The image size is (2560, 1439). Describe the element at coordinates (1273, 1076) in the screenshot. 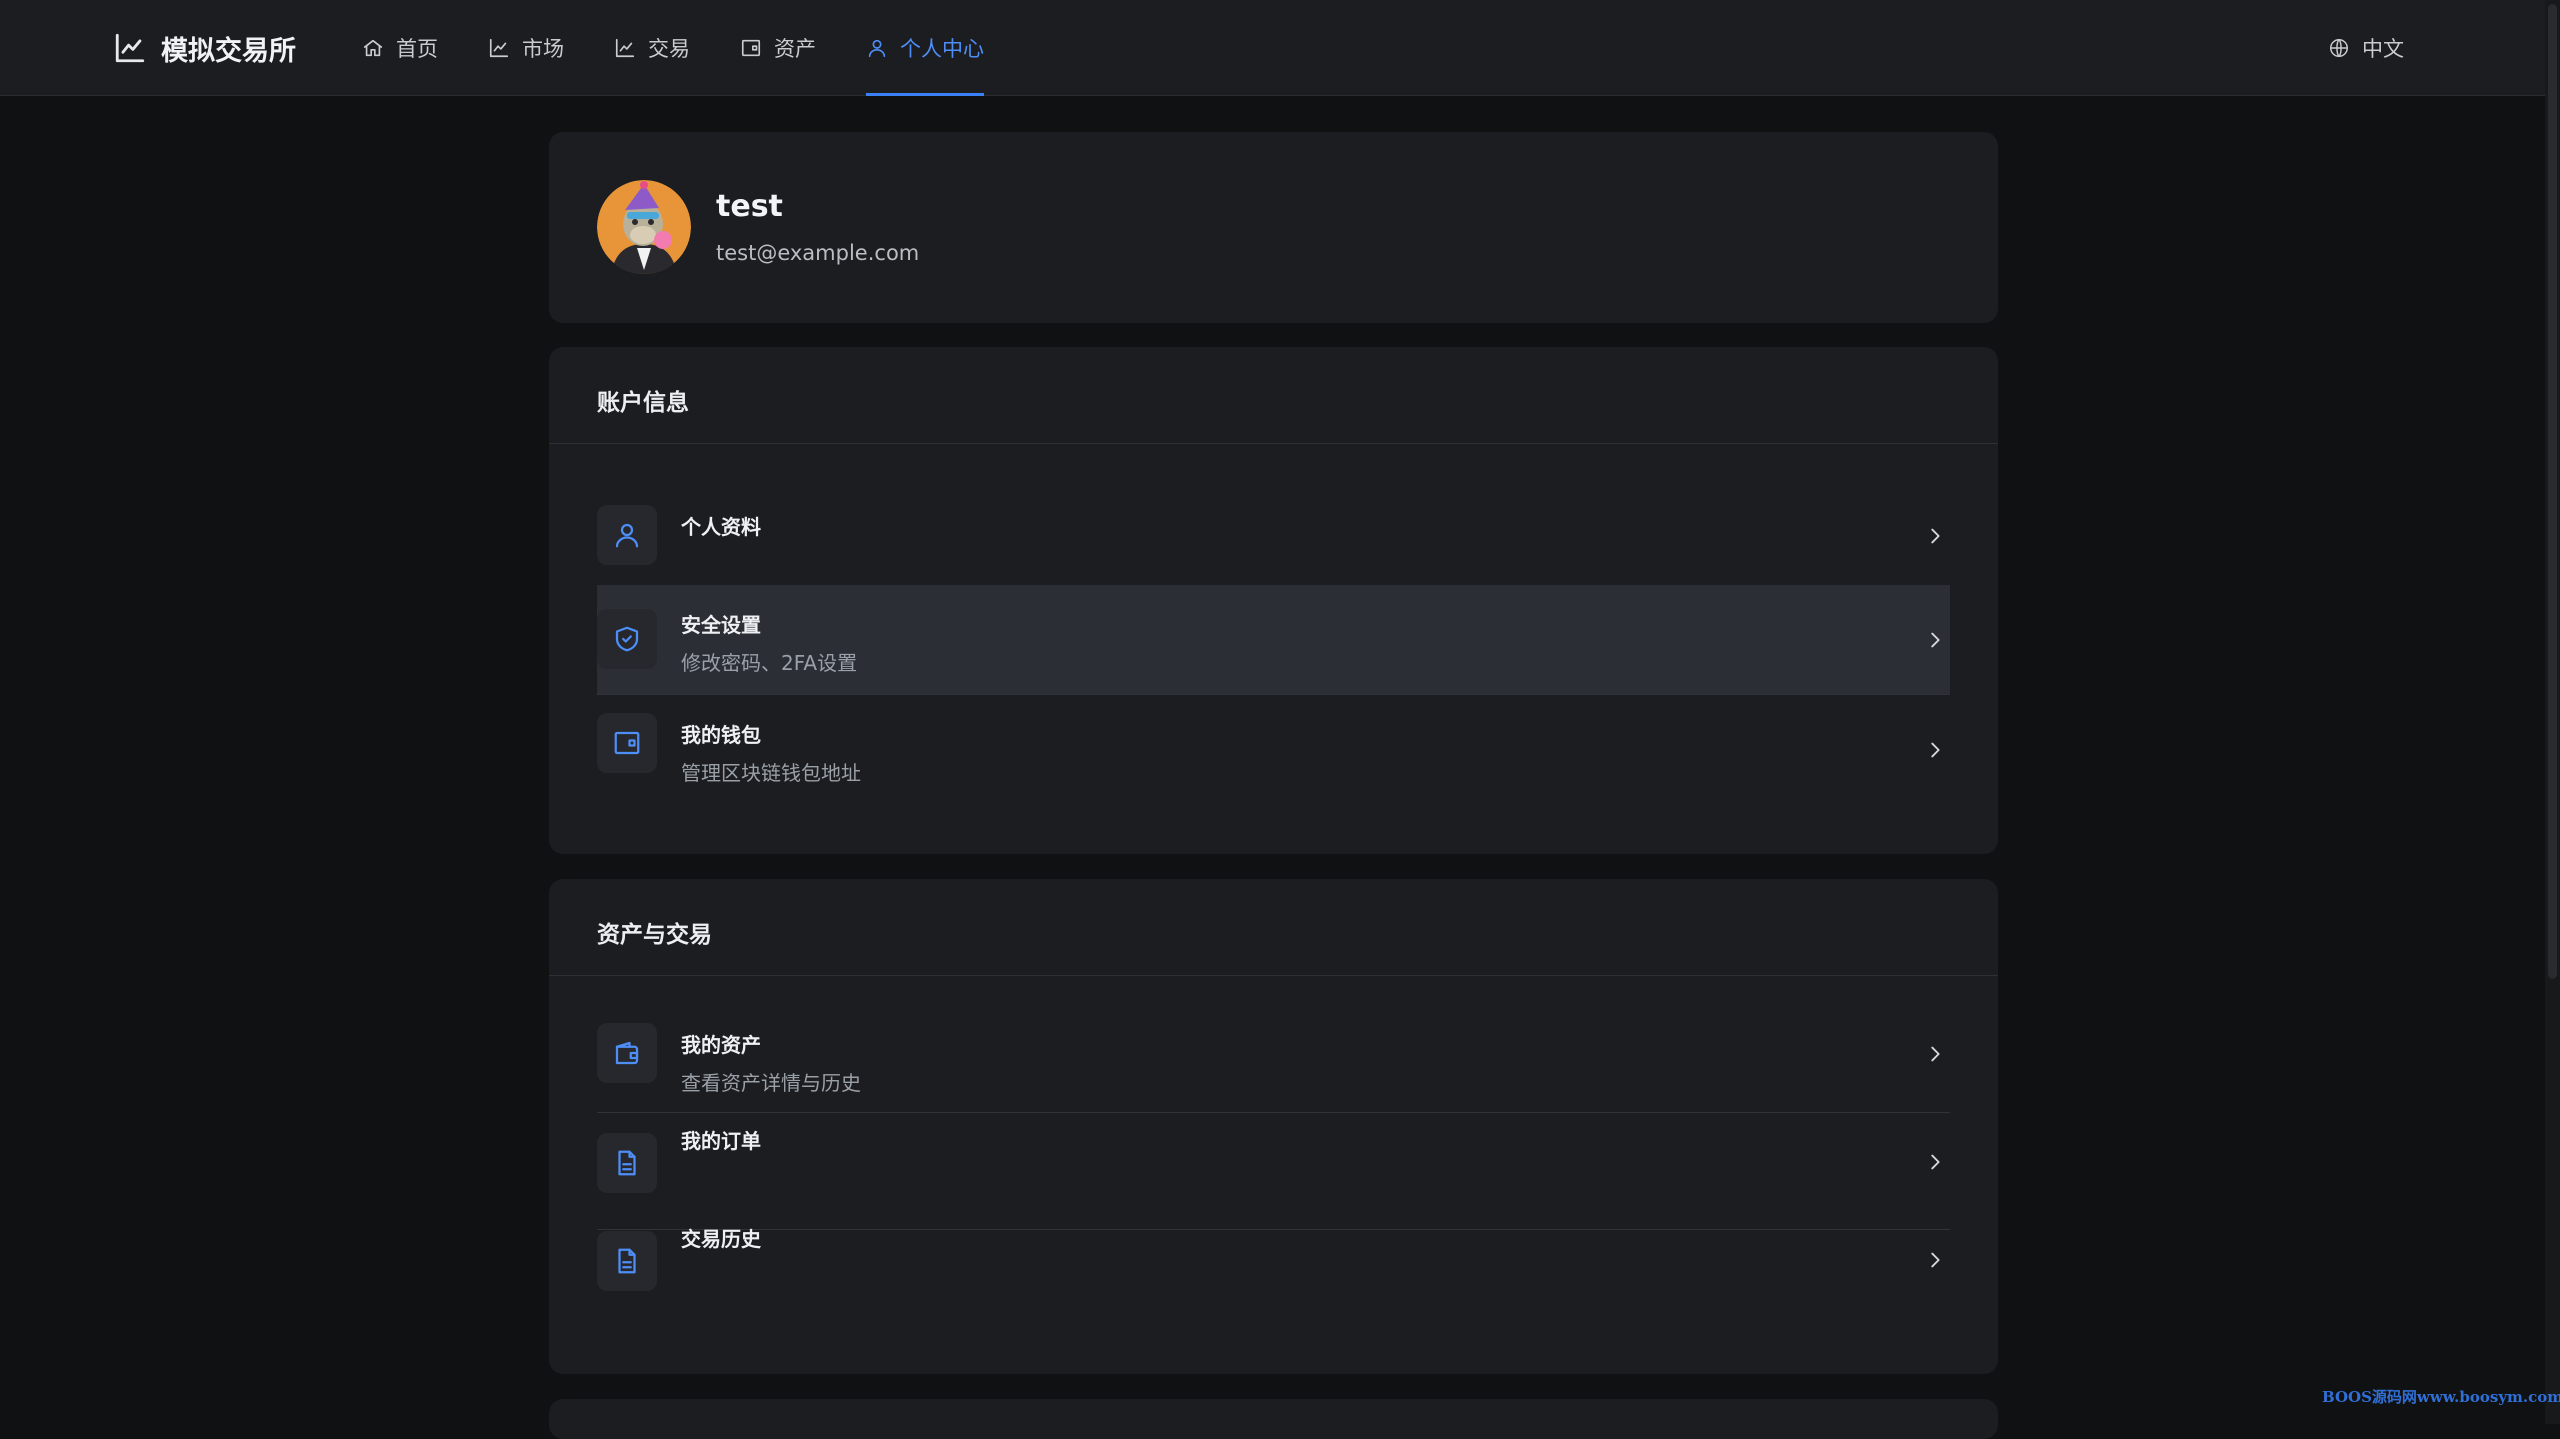

I see `menu-item-my-assets: 我的资产 查看资产详情与历史` at that location.